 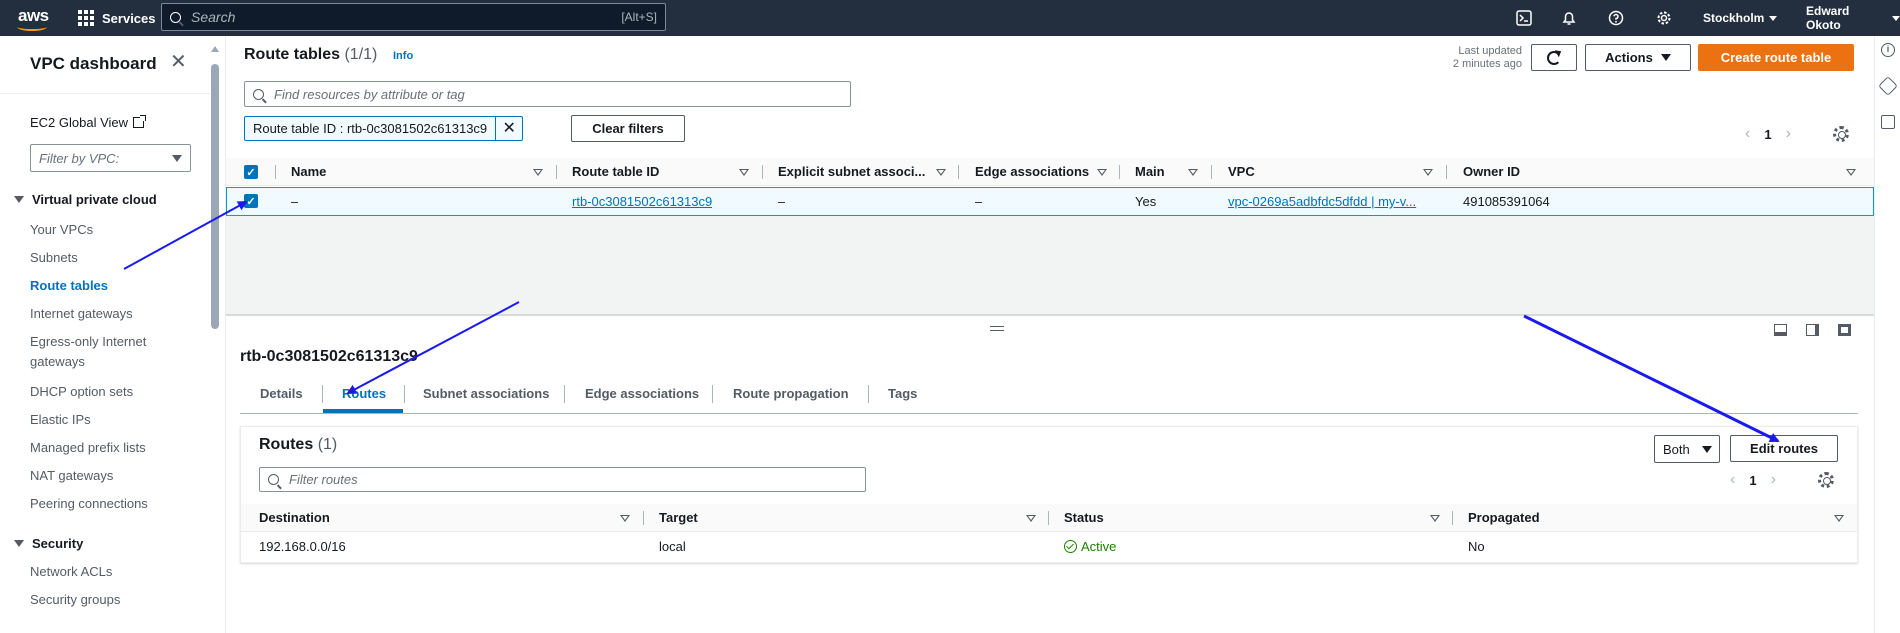 What do you see at coordinates (311, 54) in the screenshot?
I see `page-title: Route tables (1/1)` at bounding box center [311, 54].